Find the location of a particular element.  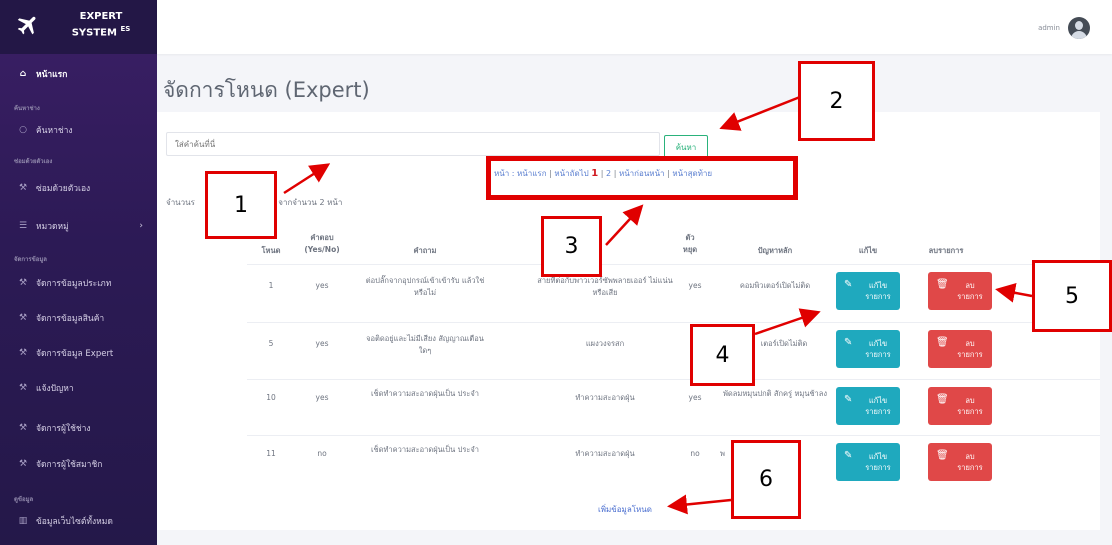

sidebar-item-label: จัดการข้อมูลประเภท is located at coordinates (74, 284).